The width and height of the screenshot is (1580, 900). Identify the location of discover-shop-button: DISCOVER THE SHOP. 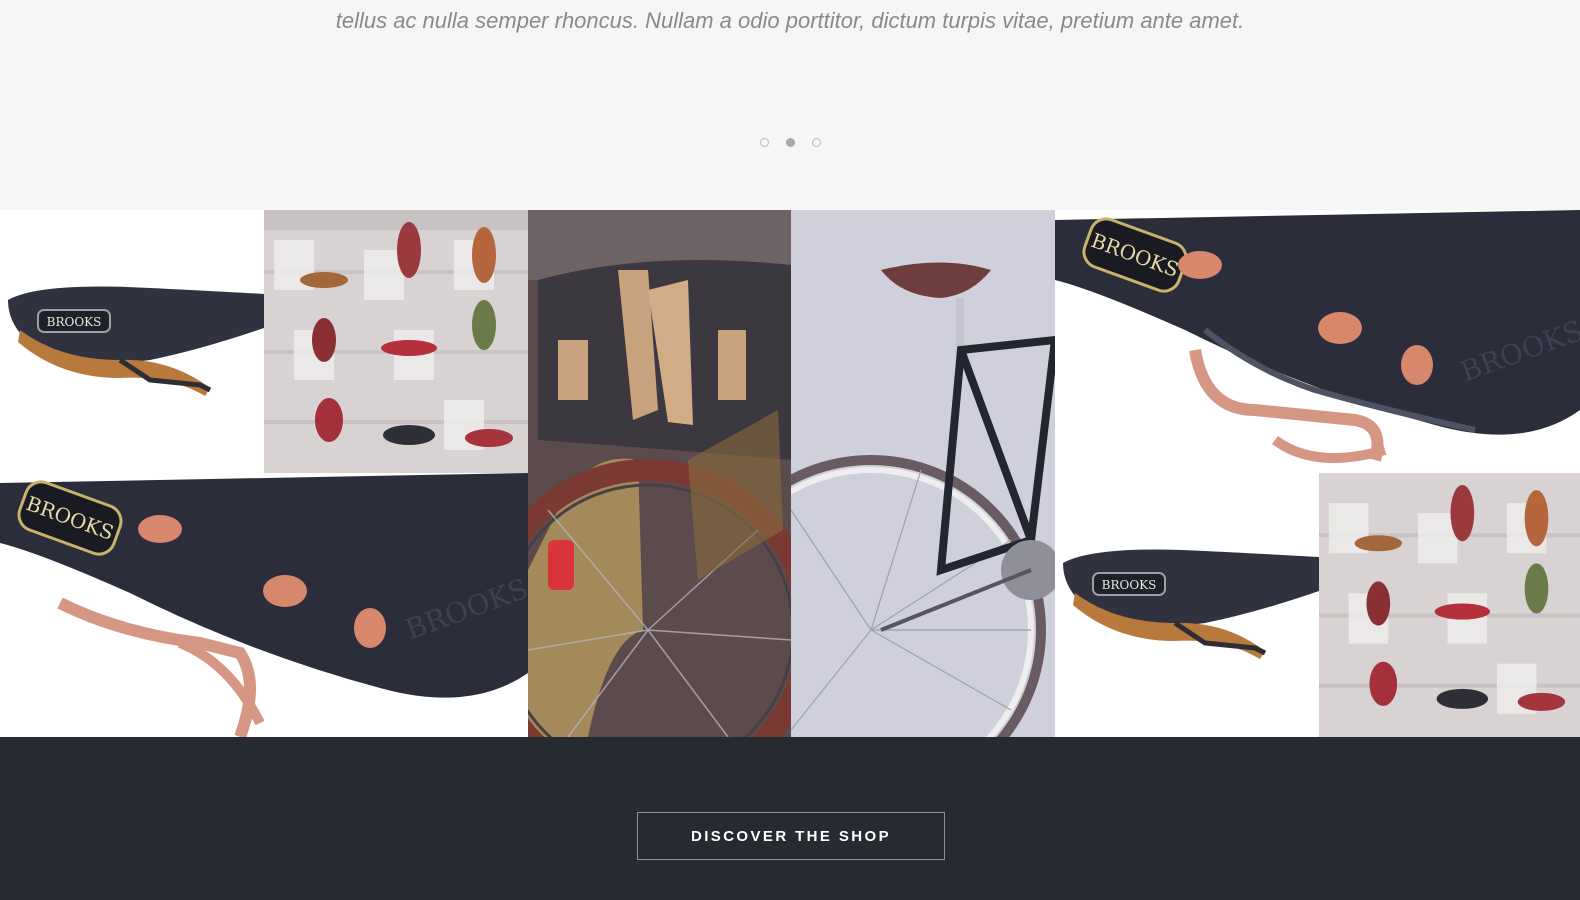
(791, 836).